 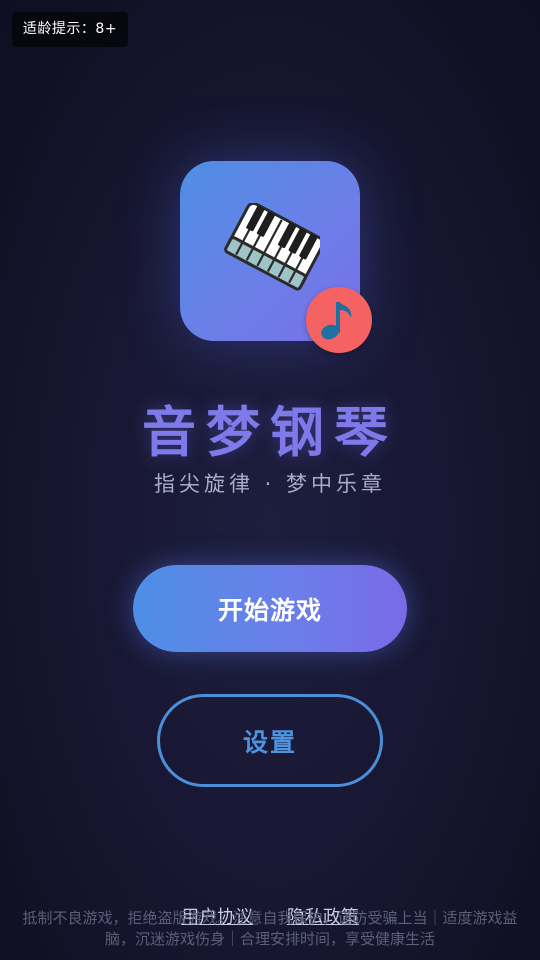 What do you see at coordinates (270, 608) in the screenshot?
I see `start-game-button: 开始游戏` at bounding box center [270, 608].